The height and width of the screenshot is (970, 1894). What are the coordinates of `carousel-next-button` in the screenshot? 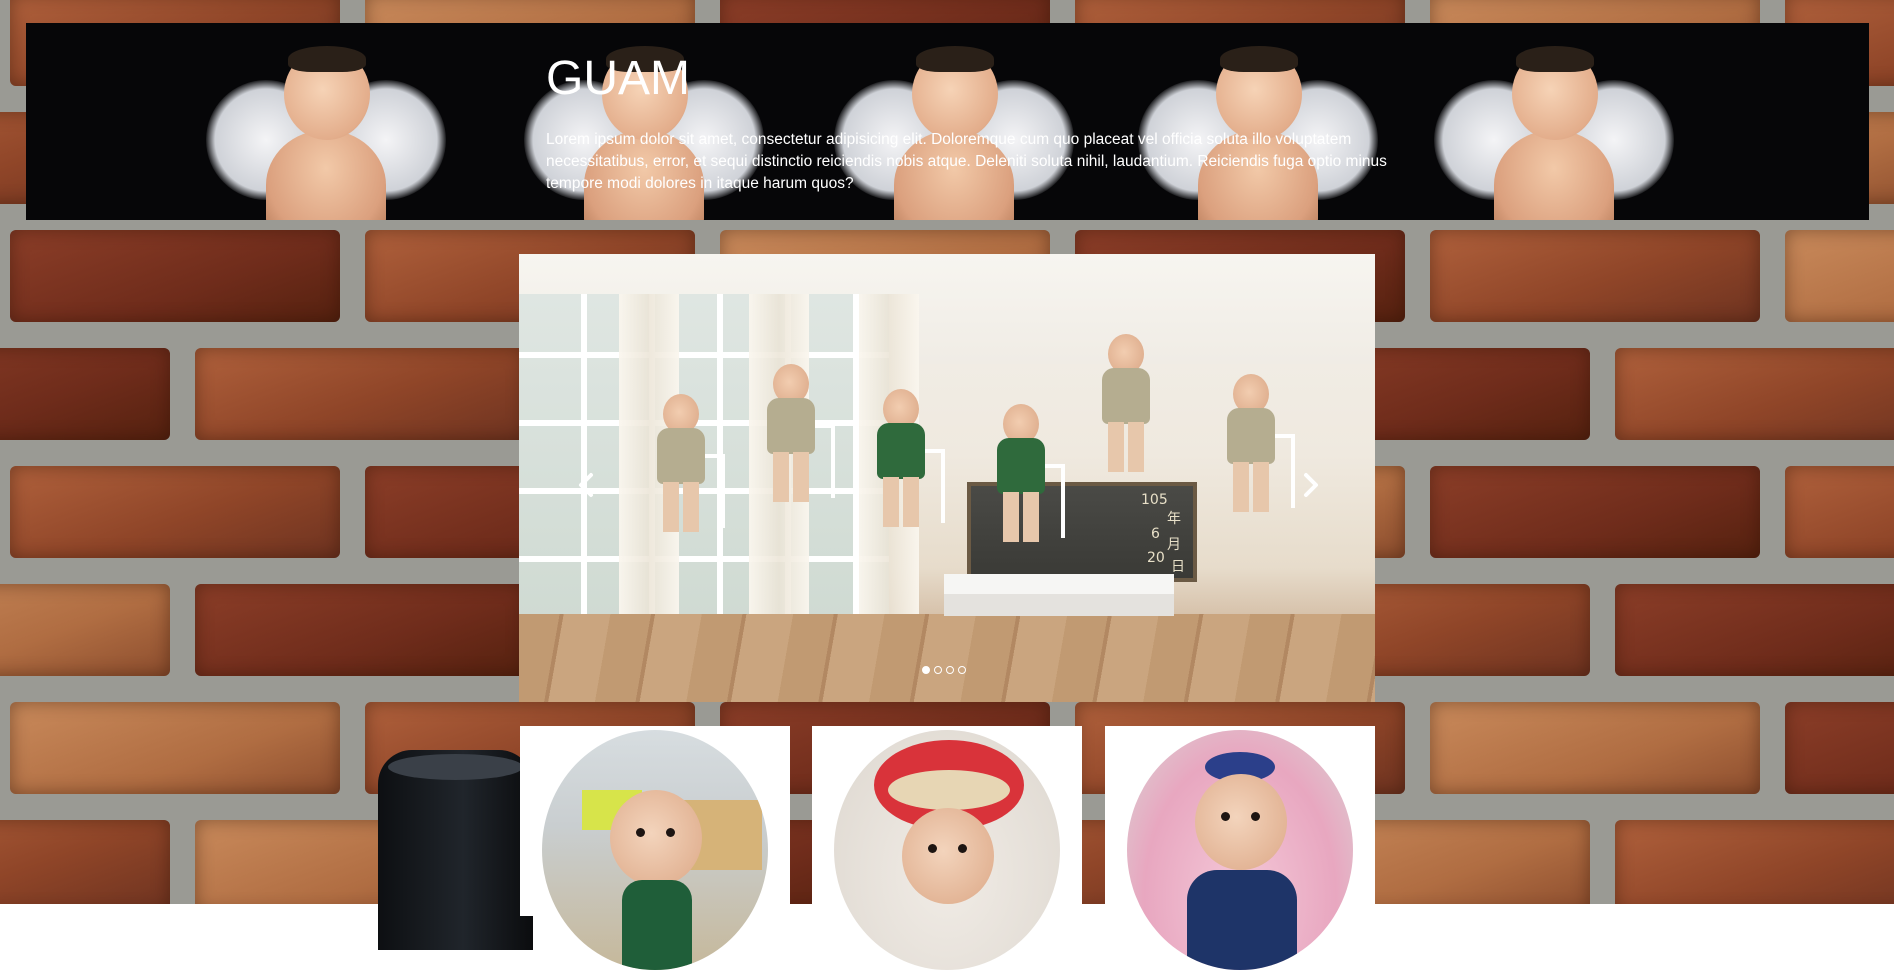 It's located at (1310, 485).